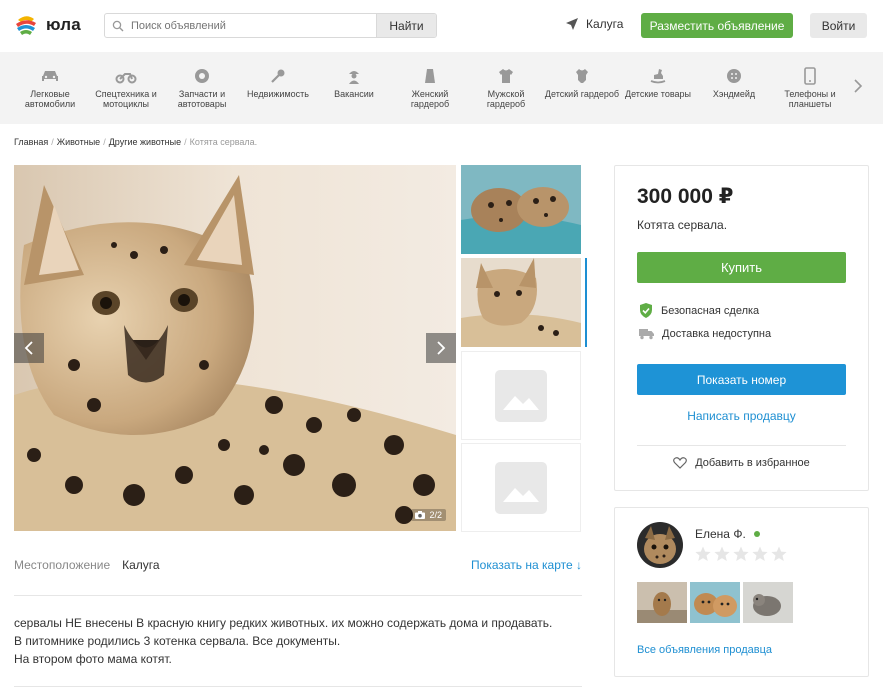 The width and height of the screenshot is (883, 697). What do you see at coordinates (506, 87) in the screenshot?
I see `category-men: Мужской гардероб` at bounding box center [506, 87].